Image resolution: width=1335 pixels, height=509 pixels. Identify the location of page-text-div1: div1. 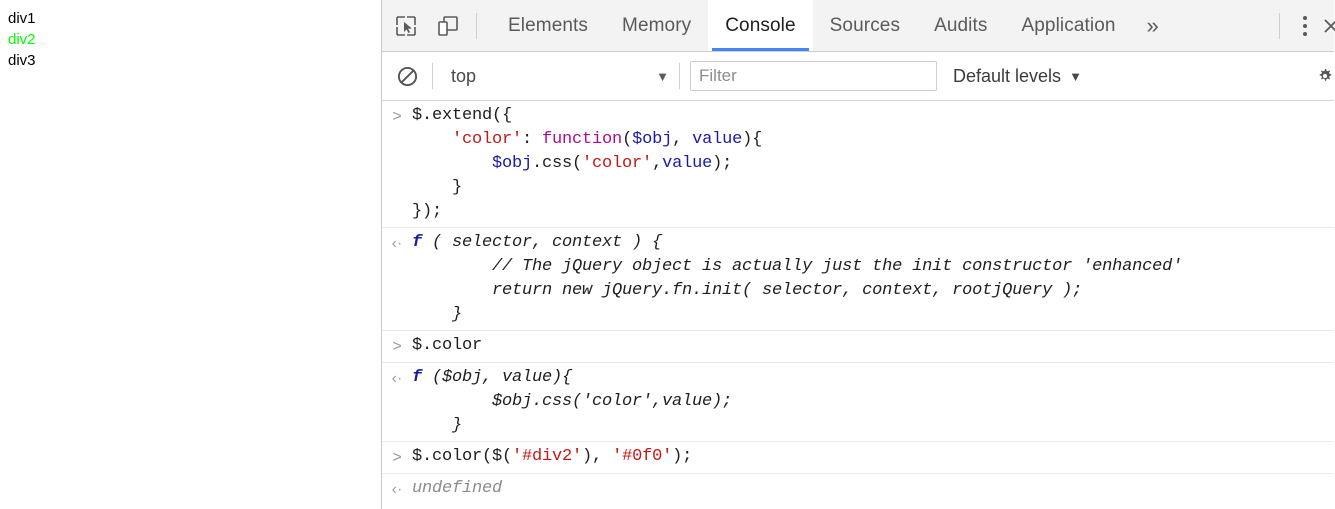
(22, 18).